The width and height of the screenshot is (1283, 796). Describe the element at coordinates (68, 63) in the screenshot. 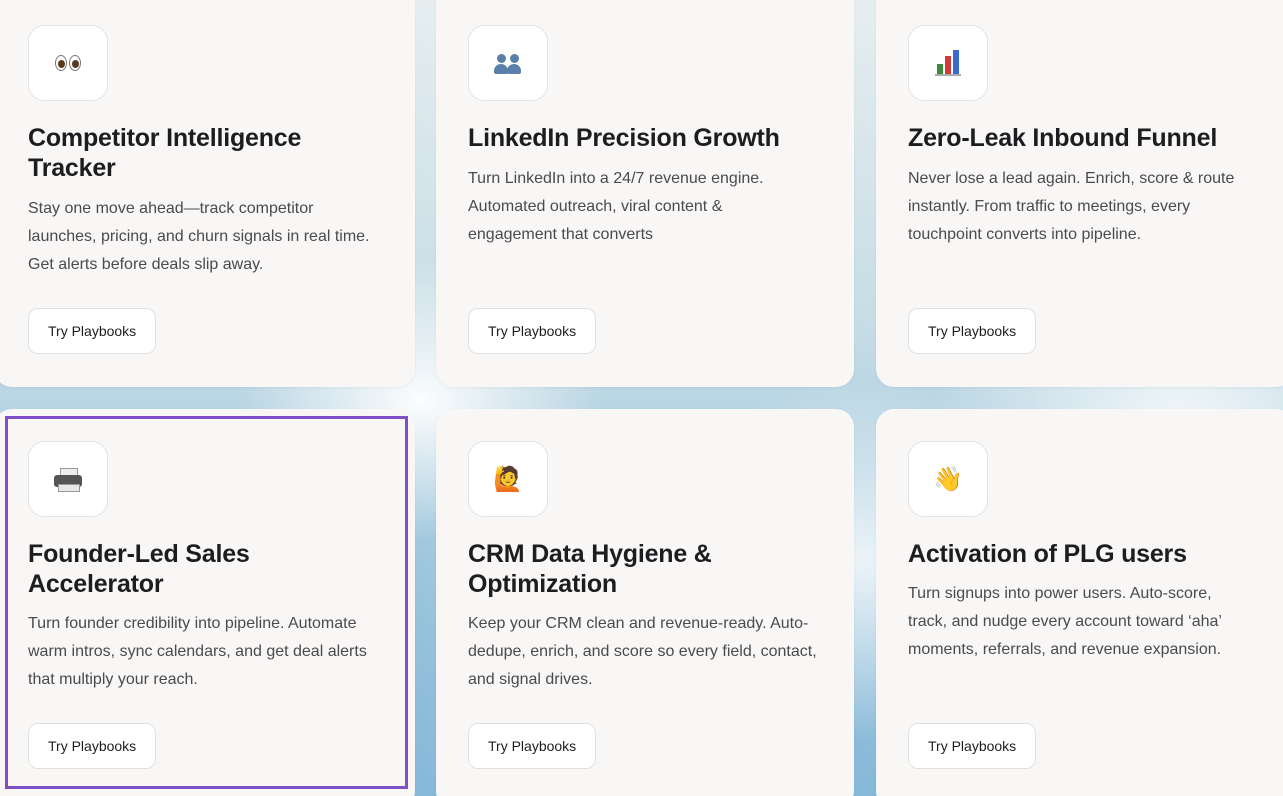

I see `eyes-icon` at that location.